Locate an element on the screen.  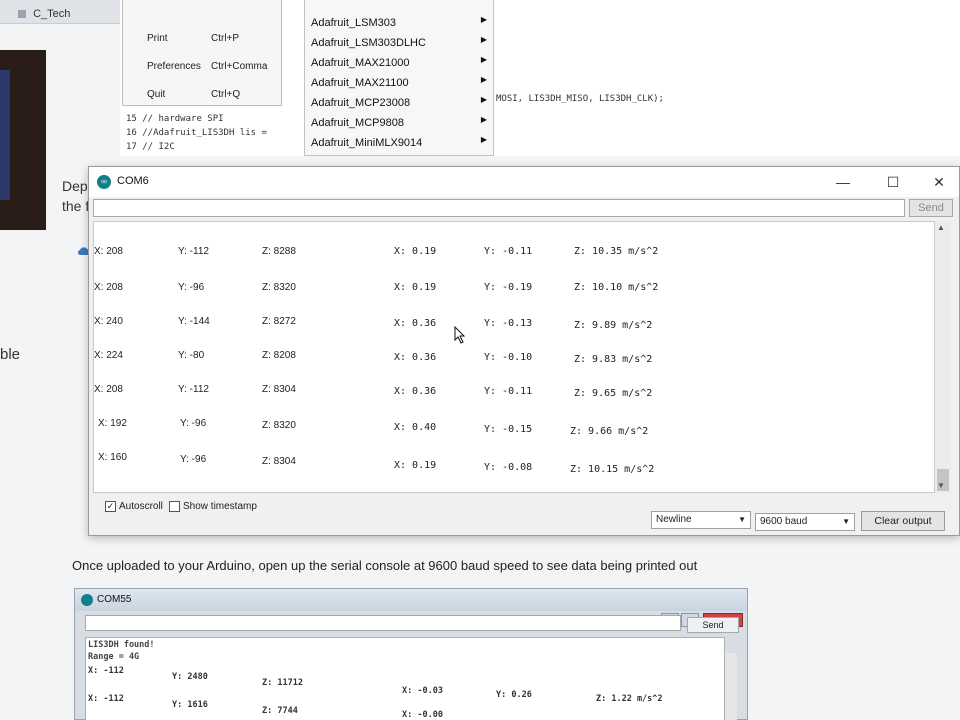
raw-x-value: X: 160 is located at coordinates (112, 457).